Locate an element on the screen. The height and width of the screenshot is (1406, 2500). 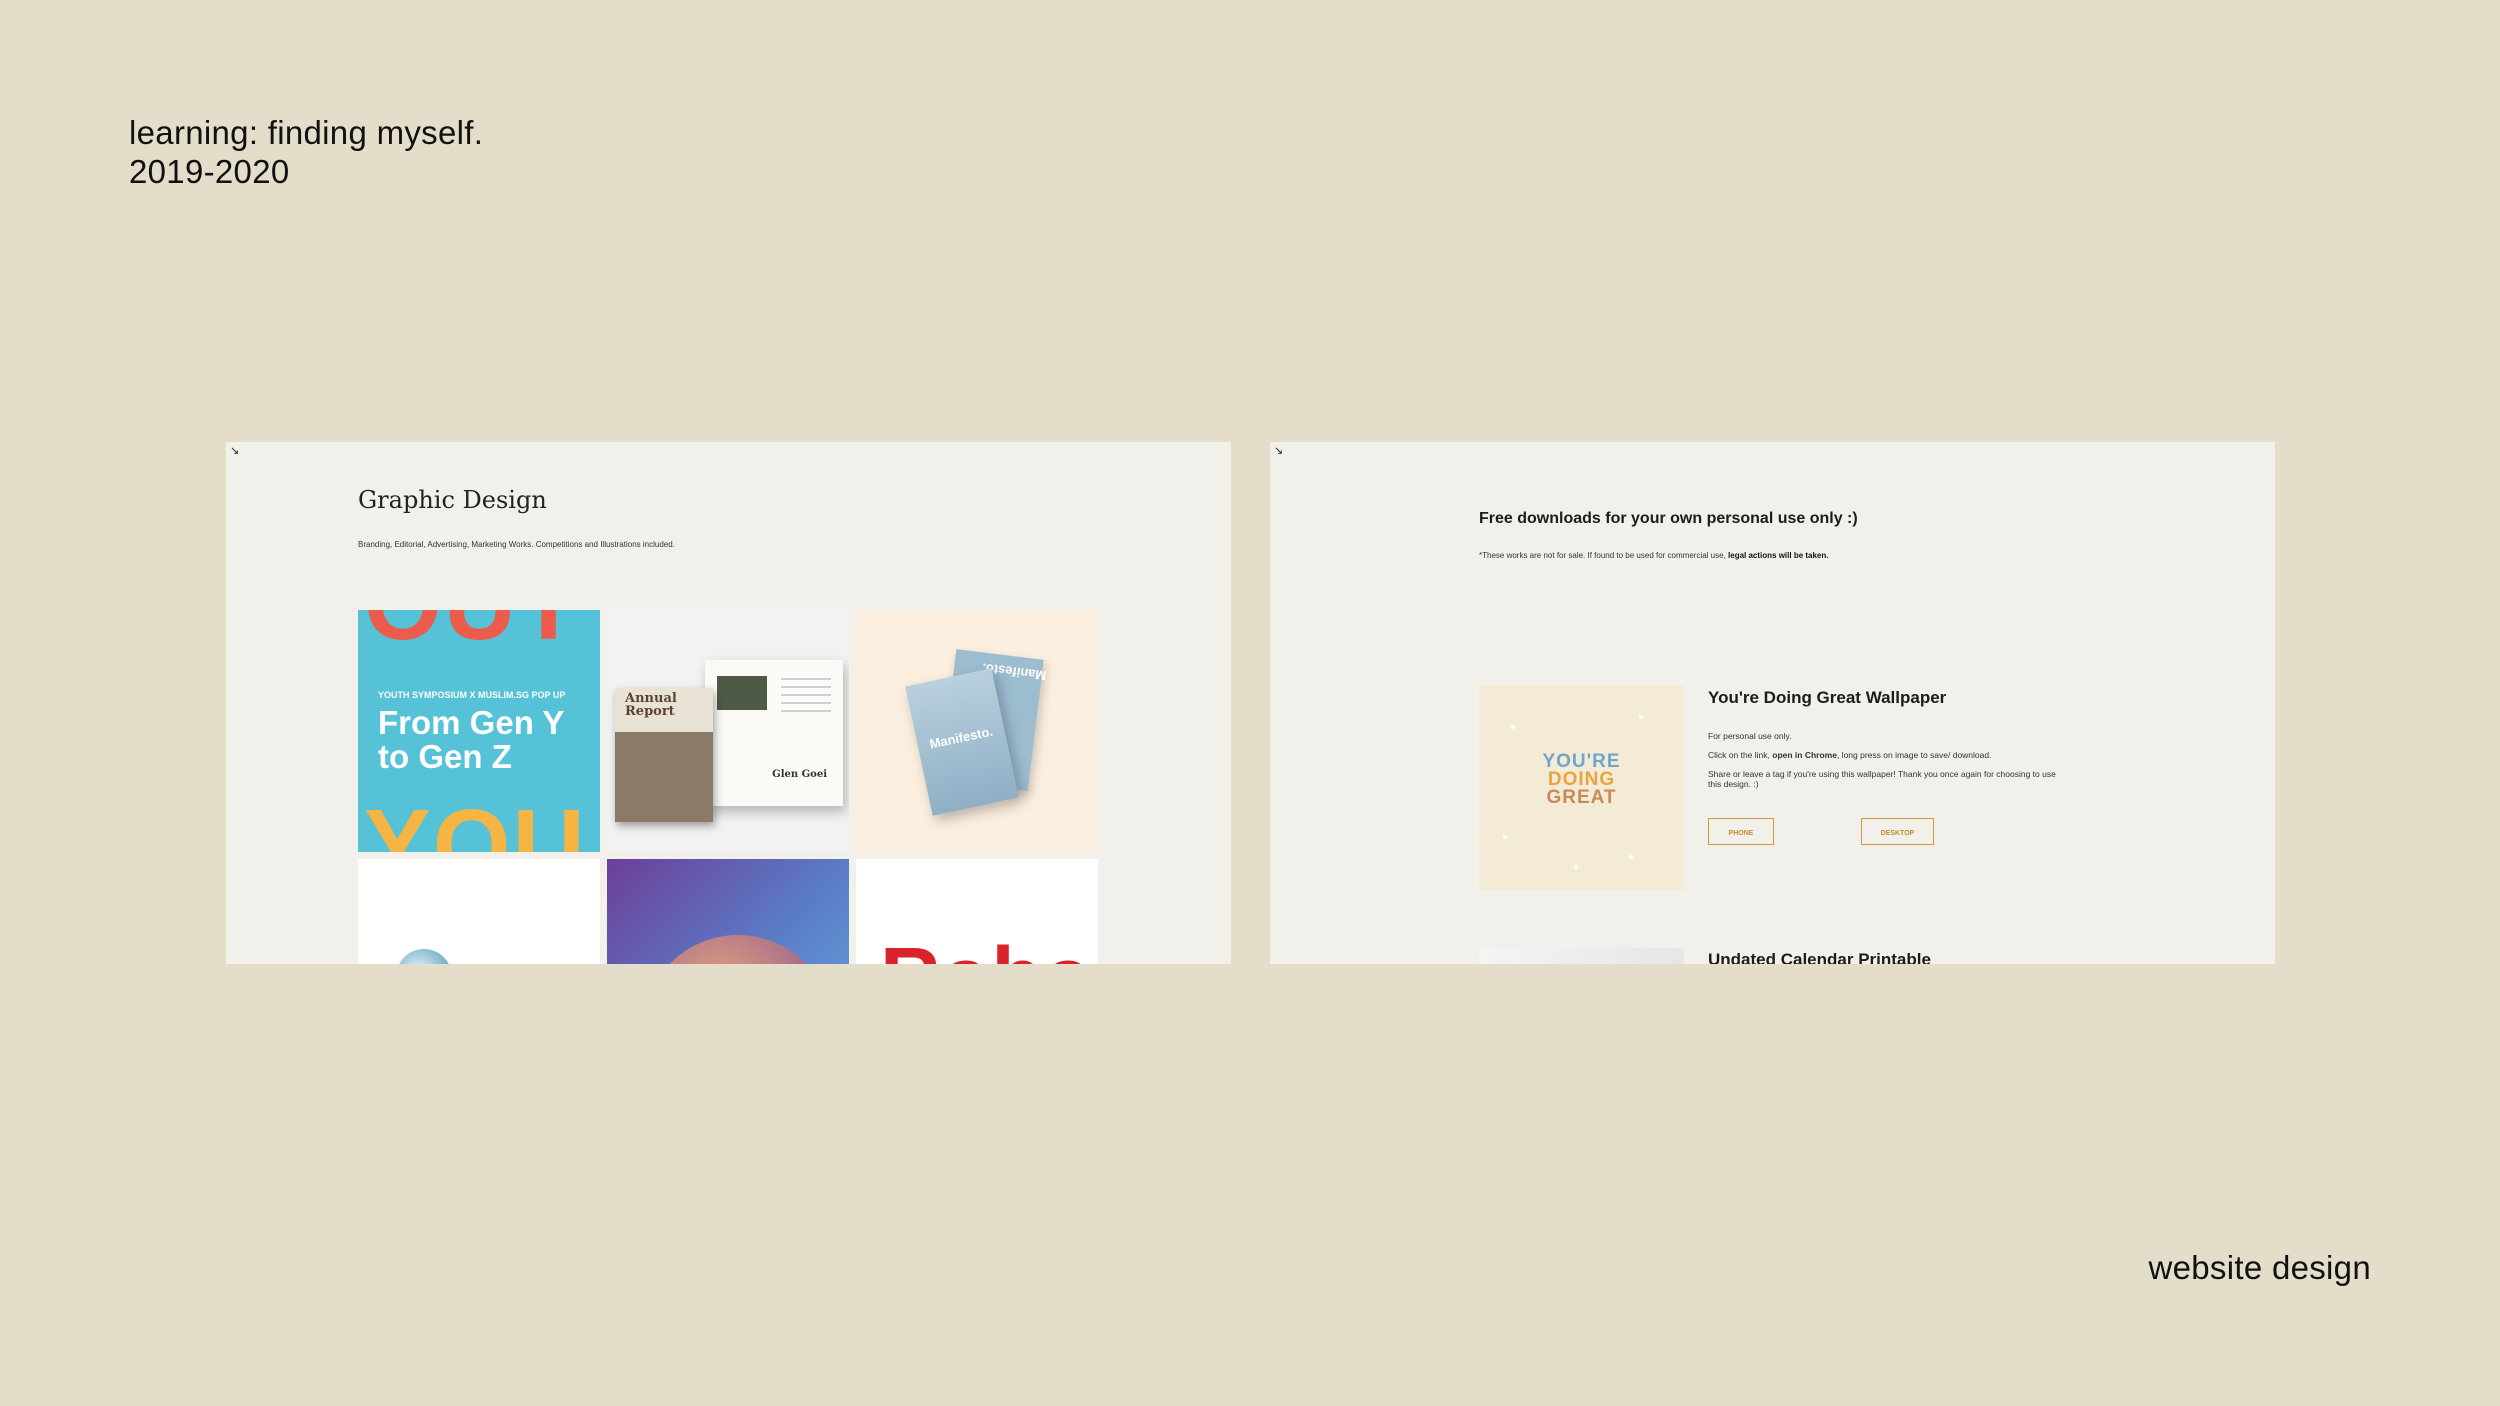
portfolio-tile-gradient is located at coordinates (728, 911).